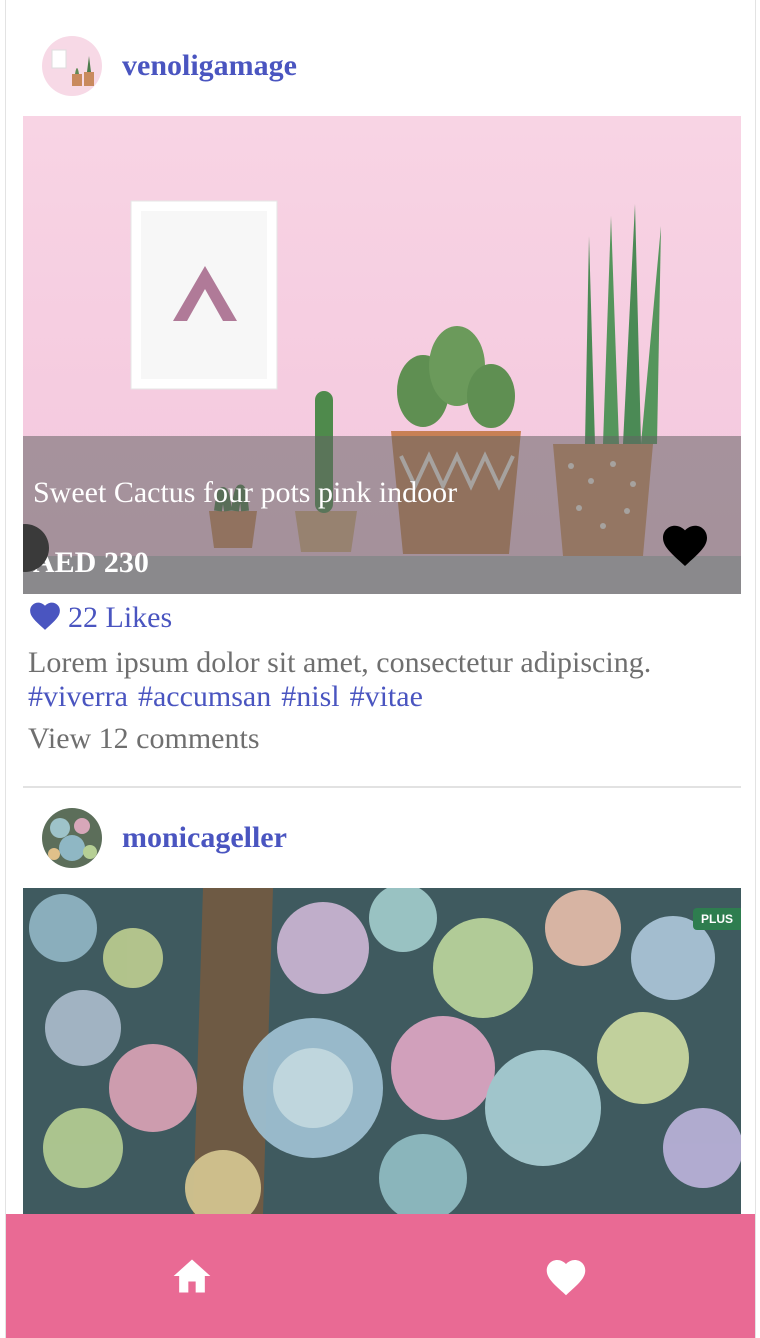 This screenshot has height=1338, width=760. I want to click on favorites-heart-icon, so click(566, 1276).